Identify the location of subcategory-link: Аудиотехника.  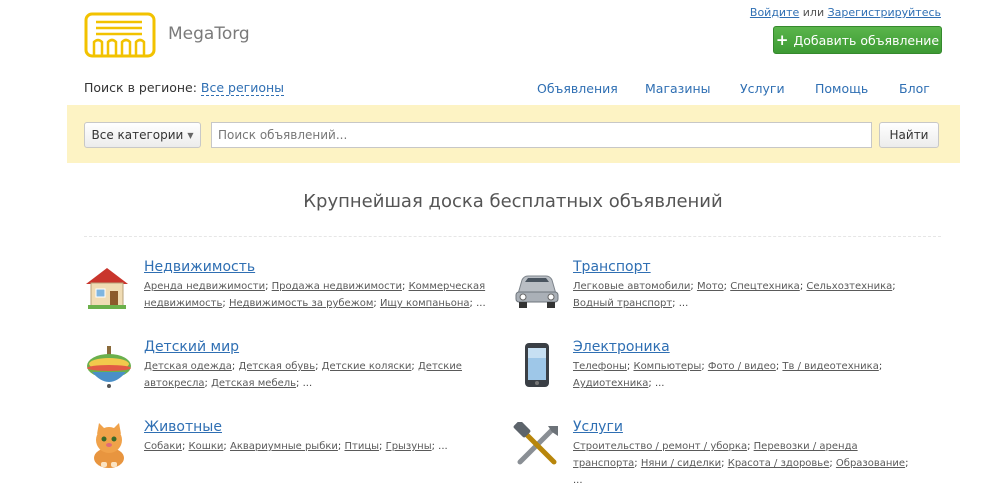
(610, 383).